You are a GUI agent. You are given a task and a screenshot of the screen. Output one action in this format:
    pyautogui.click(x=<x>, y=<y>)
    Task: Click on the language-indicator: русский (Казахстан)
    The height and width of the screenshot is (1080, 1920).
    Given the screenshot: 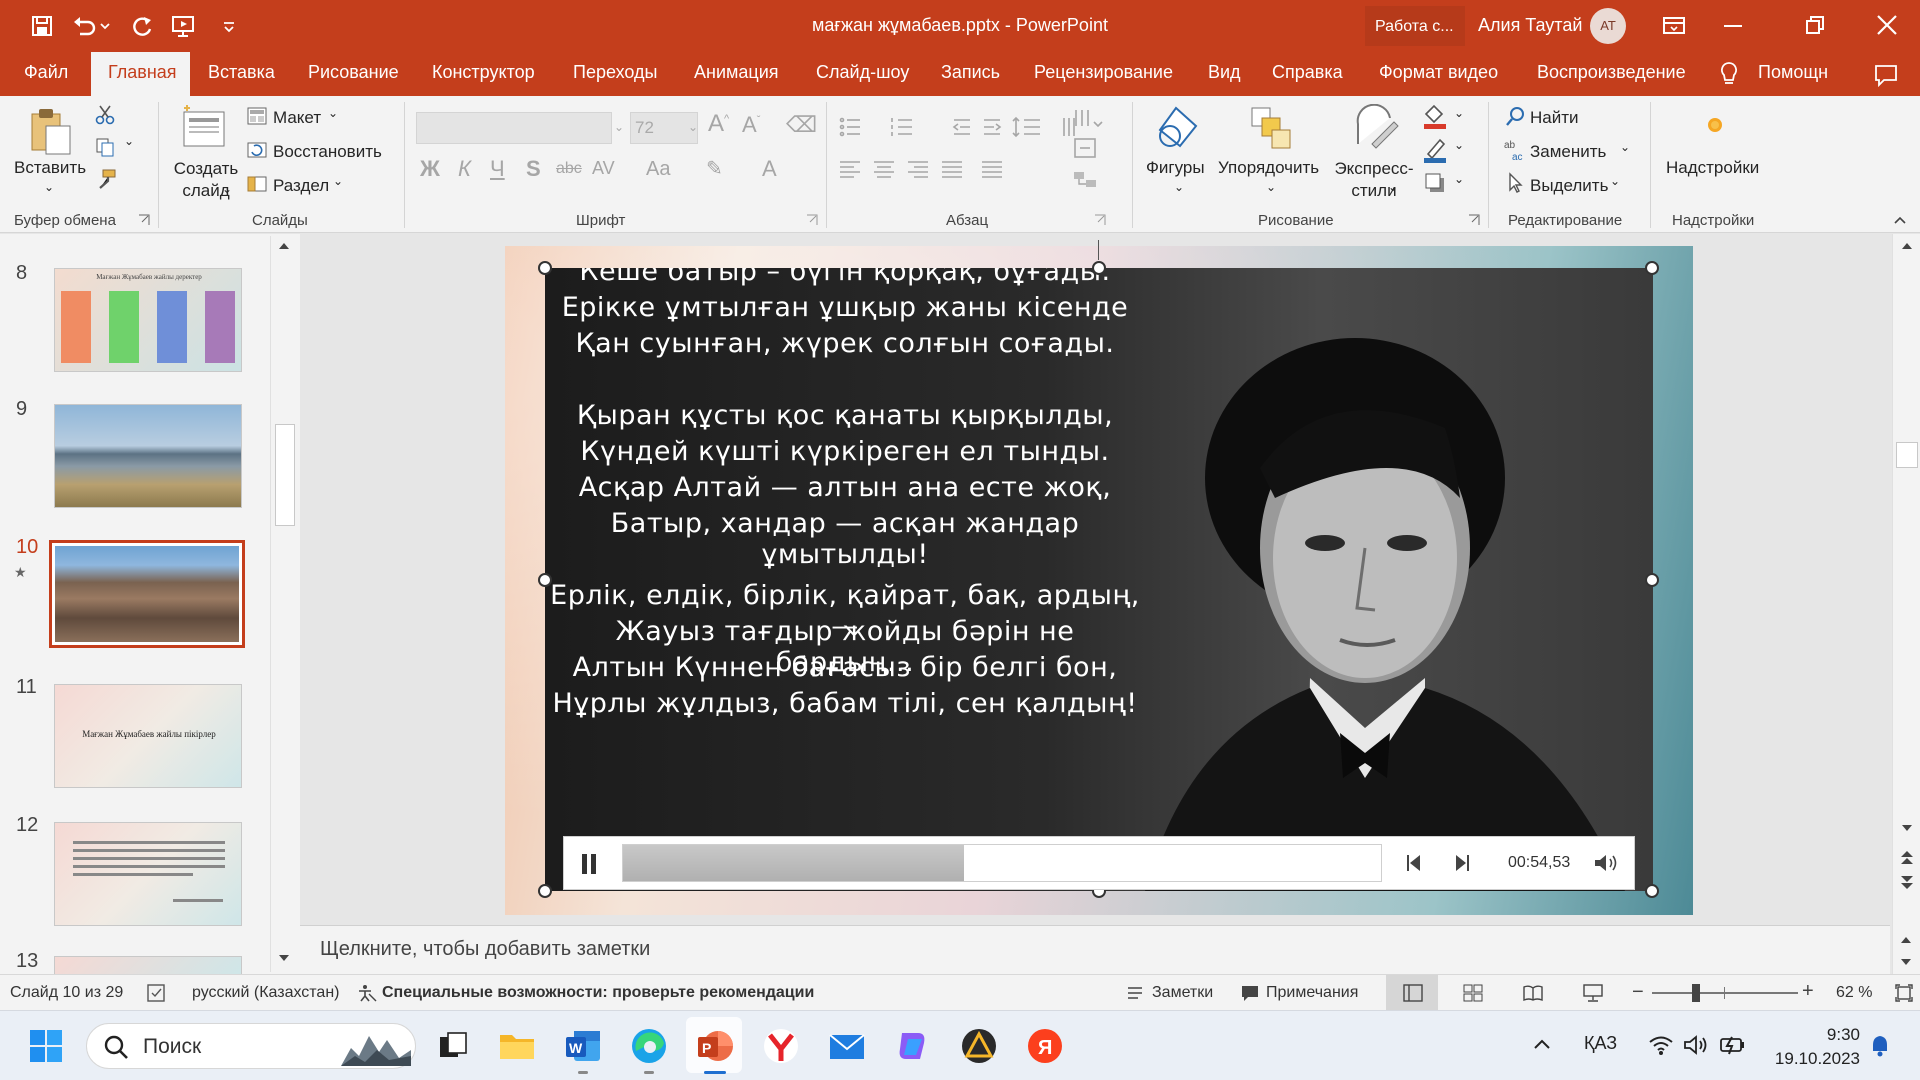 What is the action you would take?
    pyautogui.click(x=266, y=993)
    